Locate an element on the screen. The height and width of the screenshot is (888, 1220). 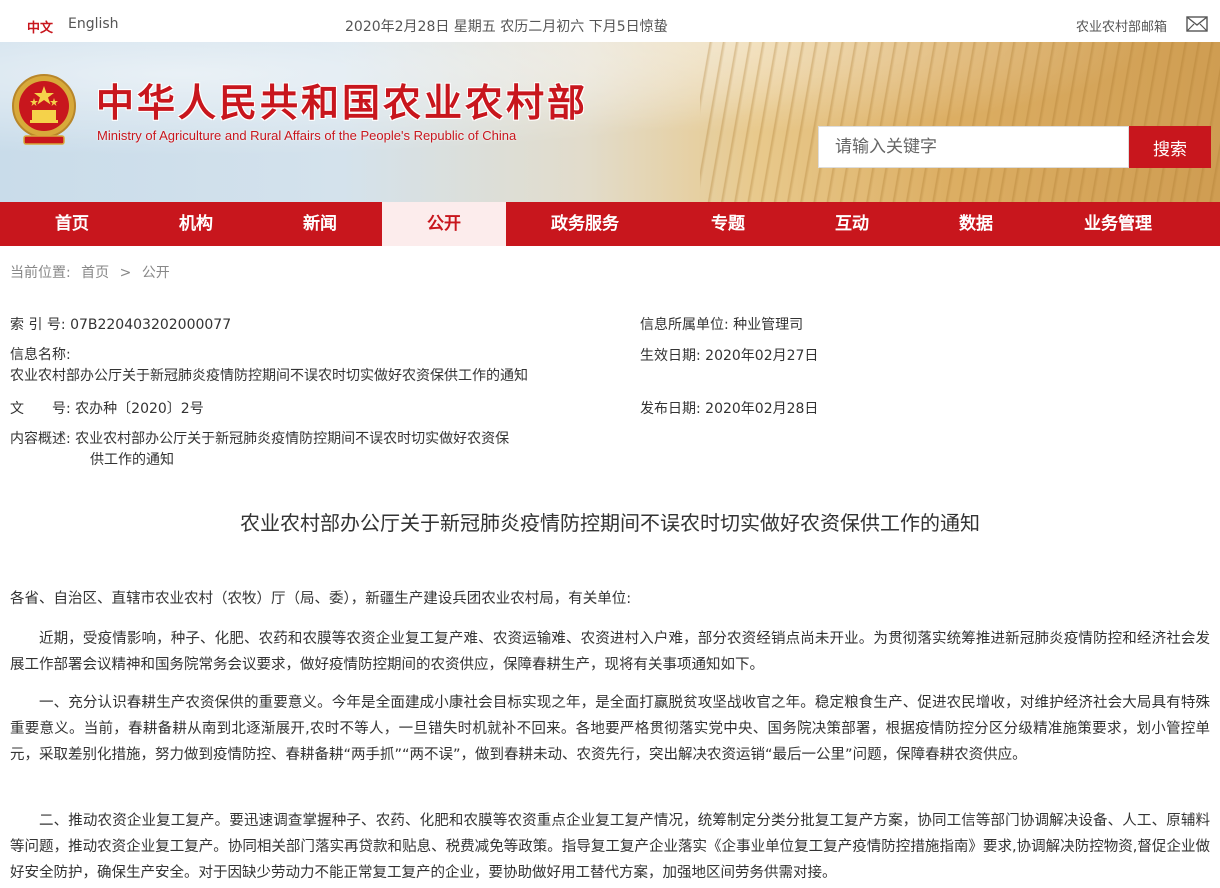
meta-effective: 生效日期: 2020年02月27日 is located at coordinates (729, 355).